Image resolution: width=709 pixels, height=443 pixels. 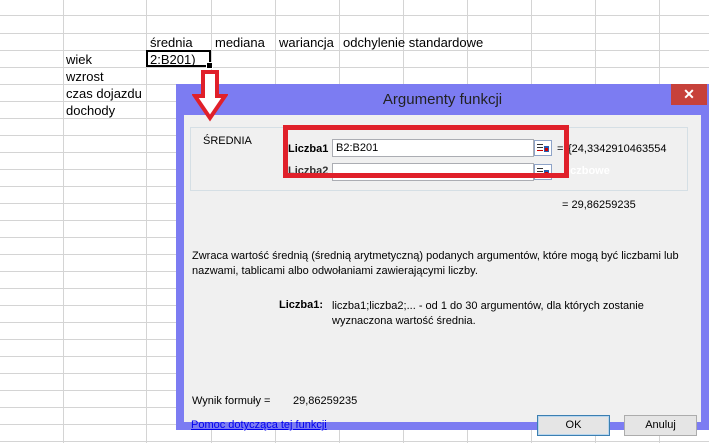 I want to click on red-highlight-box, so click(x=426, y=151).